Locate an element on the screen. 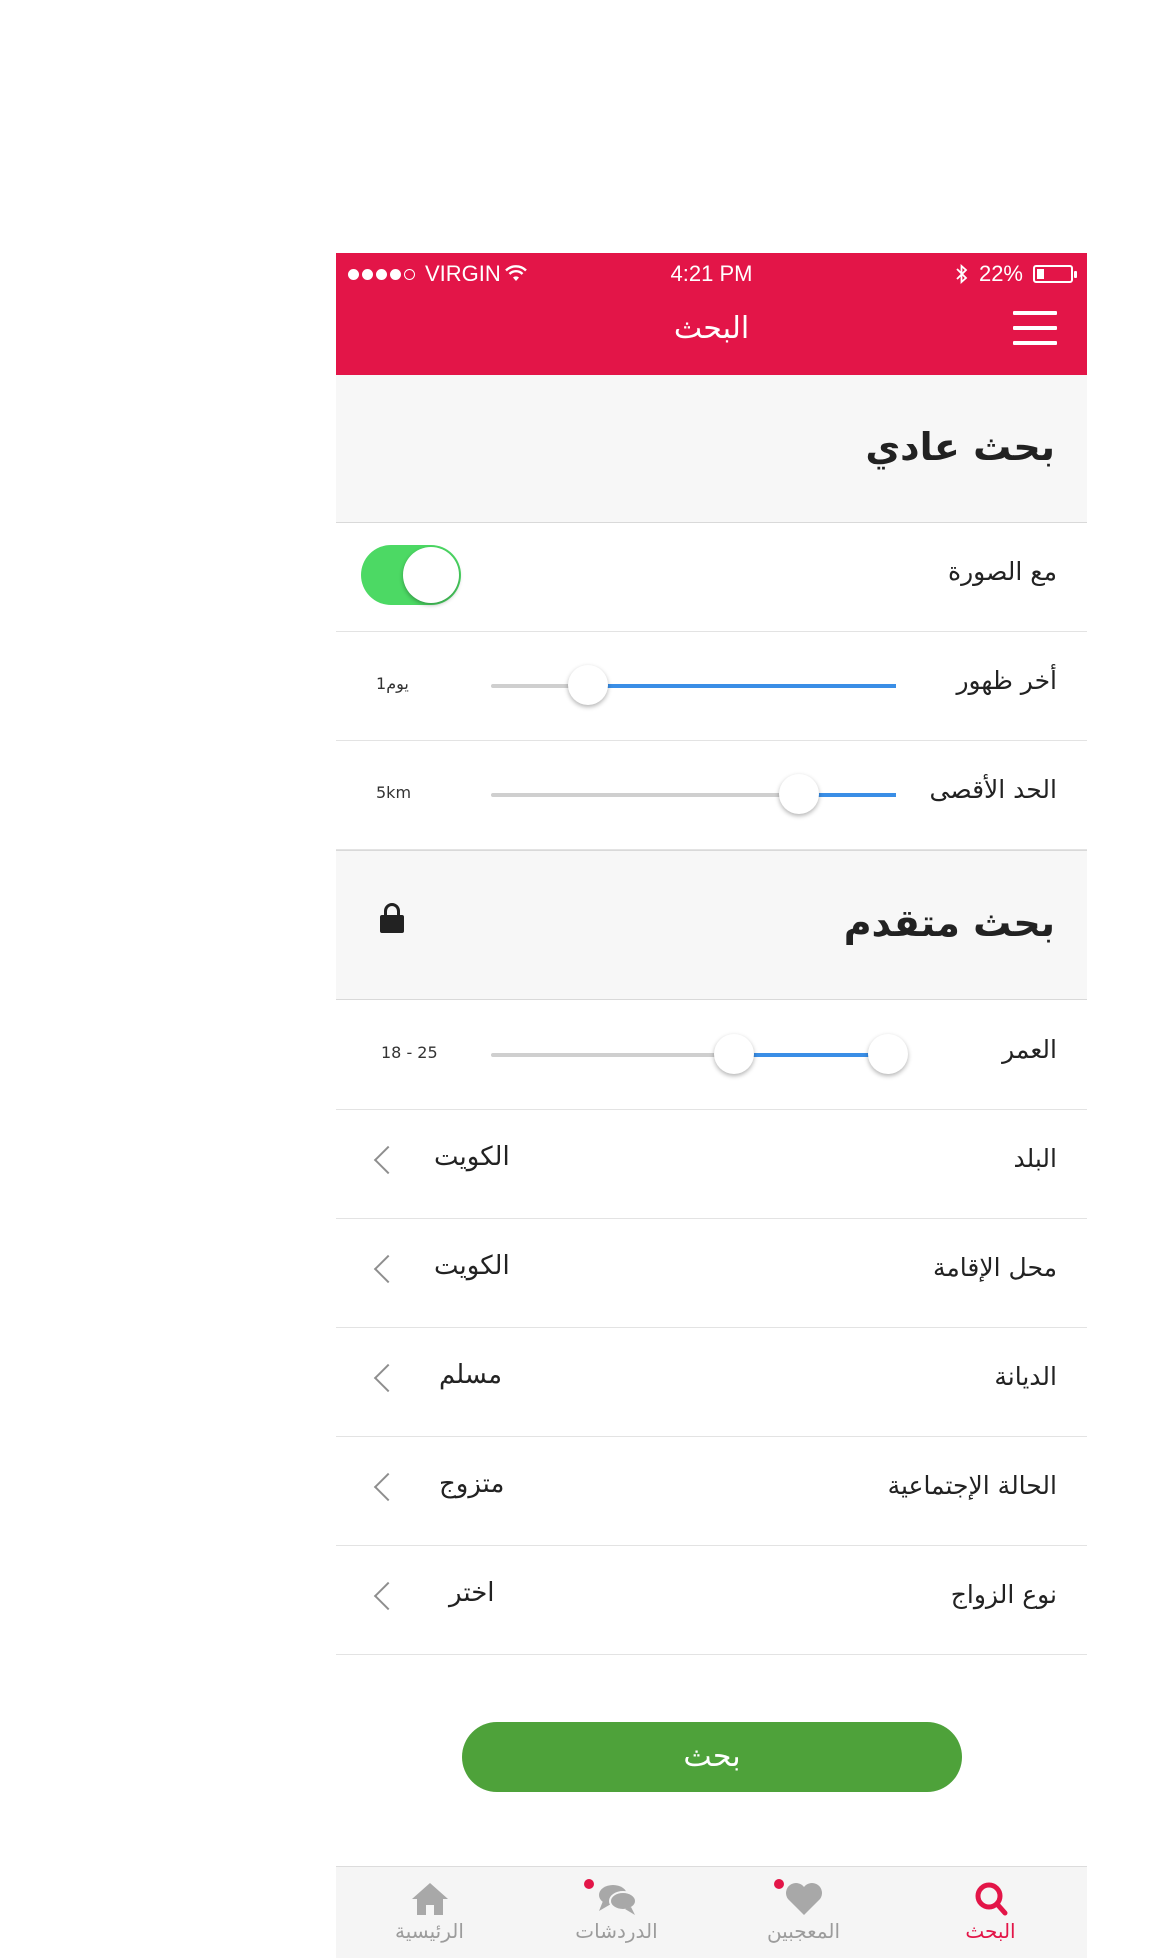 The image size is (1161, 1958). battery-percent: 22% is located at coordinates (1000, 273).